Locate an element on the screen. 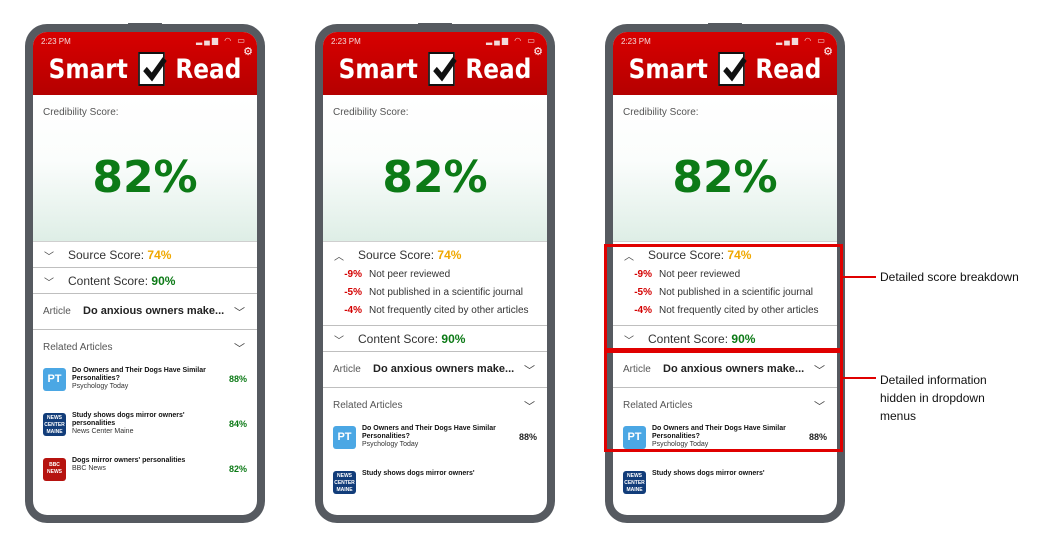 This screenshot has width=1047, height=547. related-article-source: News Center Maine is located at coordinates (103, 431).